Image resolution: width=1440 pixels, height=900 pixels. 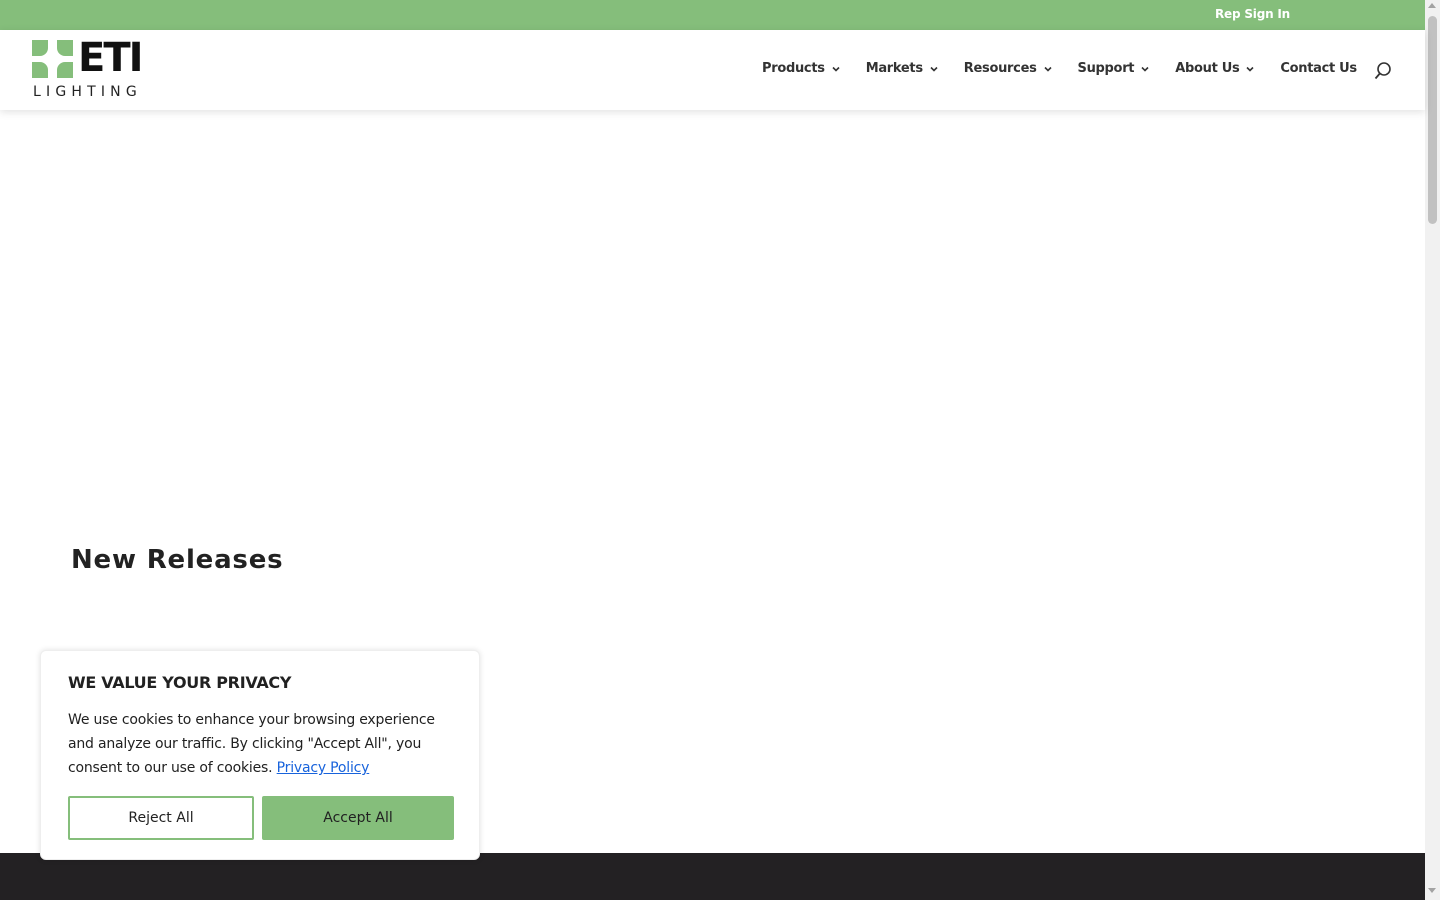 What do you see at coordinates (1432, 450) in the screenshot?
I see `page-scrollbar` at bounding box center [1432, 450].